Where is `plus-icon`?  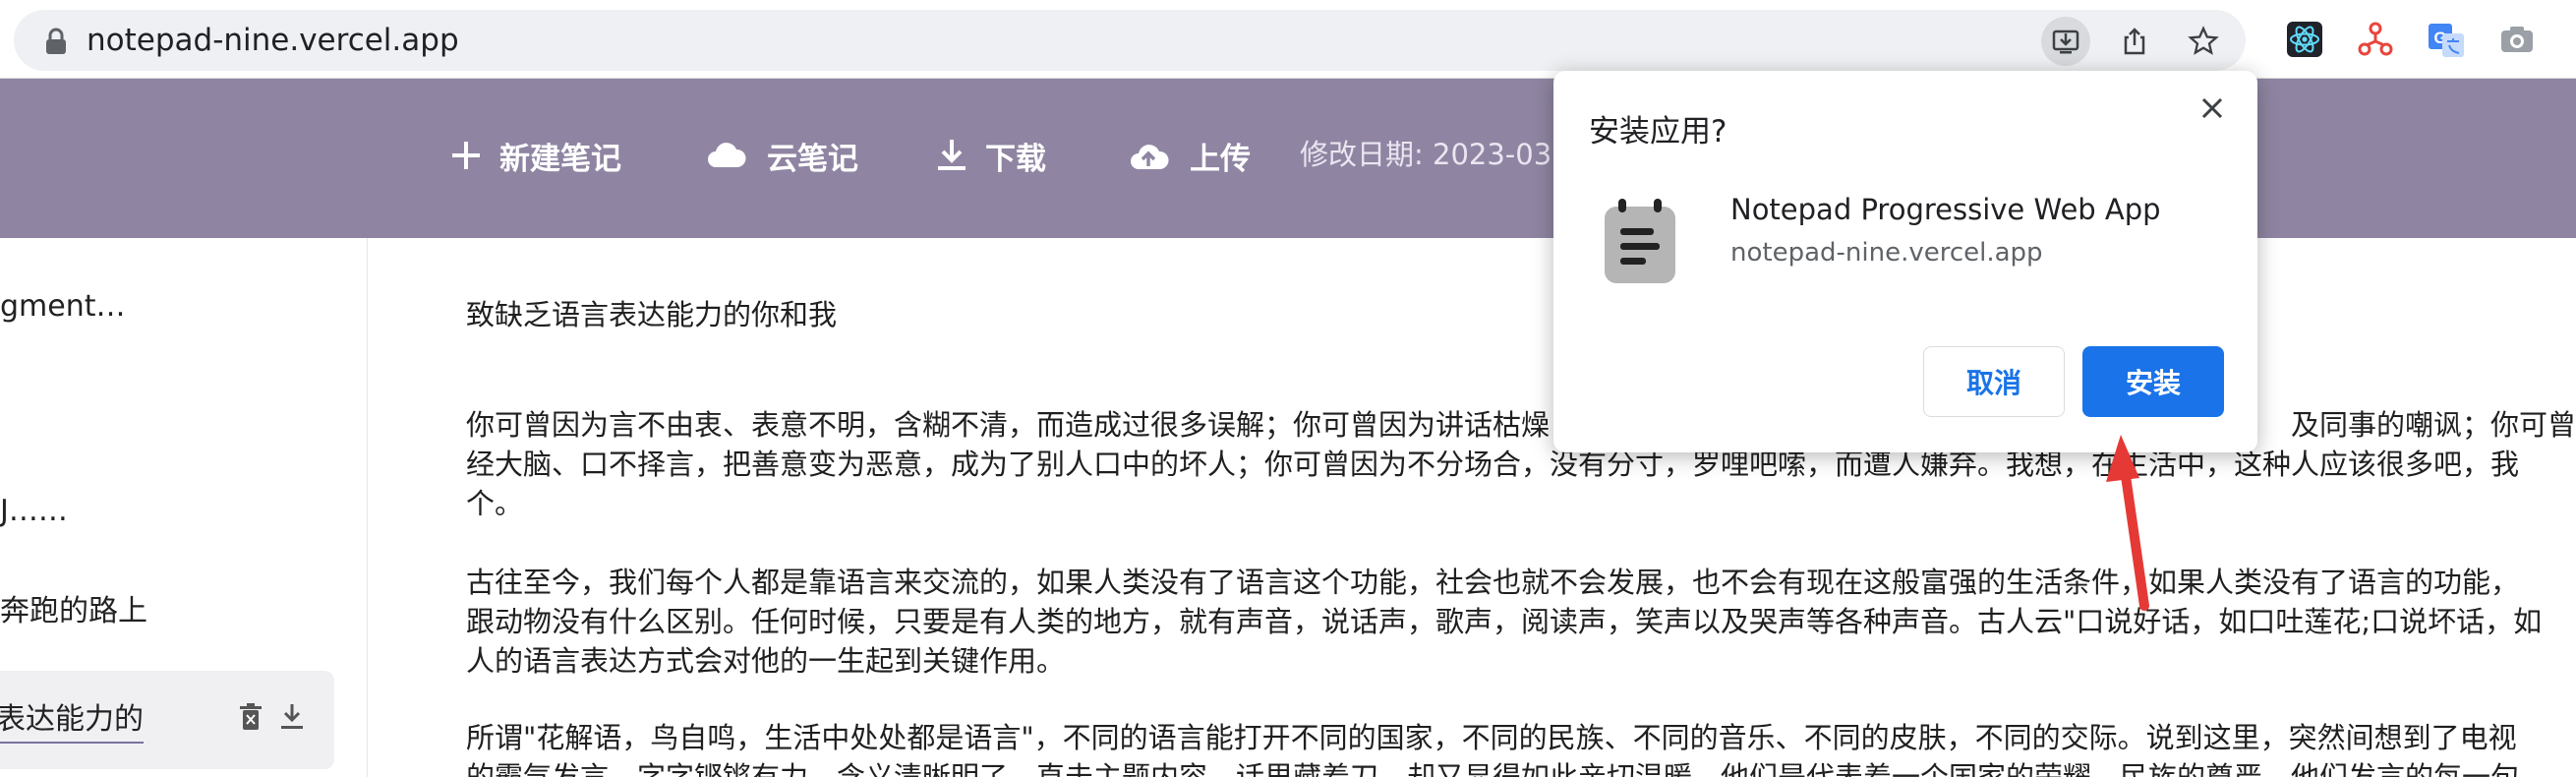 plus-icon is located at coordinates (466, 155).